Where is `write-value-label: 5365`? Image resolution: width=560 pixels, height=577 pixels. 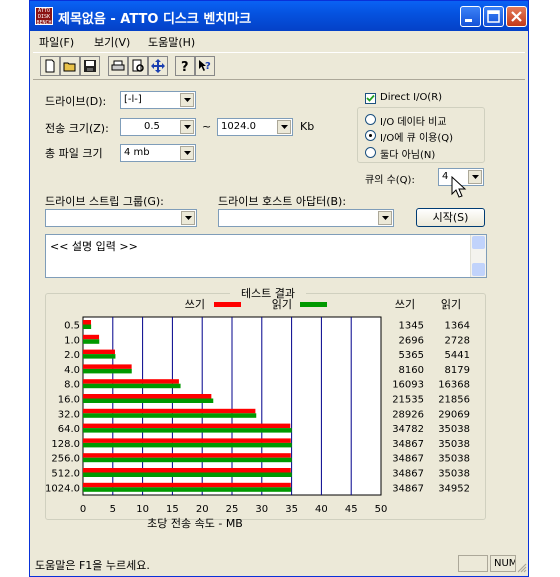
write-value-label: 5365 is located at coordinates (411, 355).